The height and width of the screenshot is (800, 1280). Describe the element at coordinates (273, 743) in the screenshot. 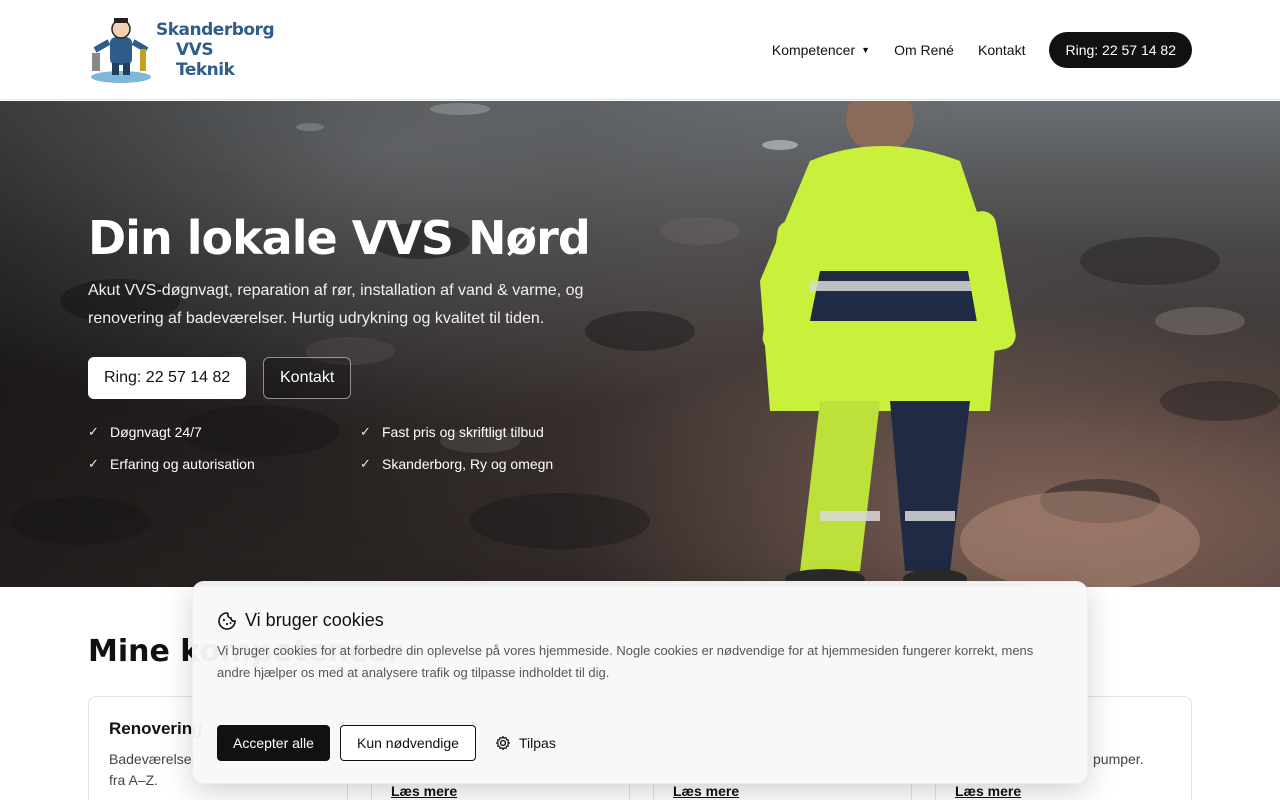

I see `accept-all-button: Accepter alle` at that location.